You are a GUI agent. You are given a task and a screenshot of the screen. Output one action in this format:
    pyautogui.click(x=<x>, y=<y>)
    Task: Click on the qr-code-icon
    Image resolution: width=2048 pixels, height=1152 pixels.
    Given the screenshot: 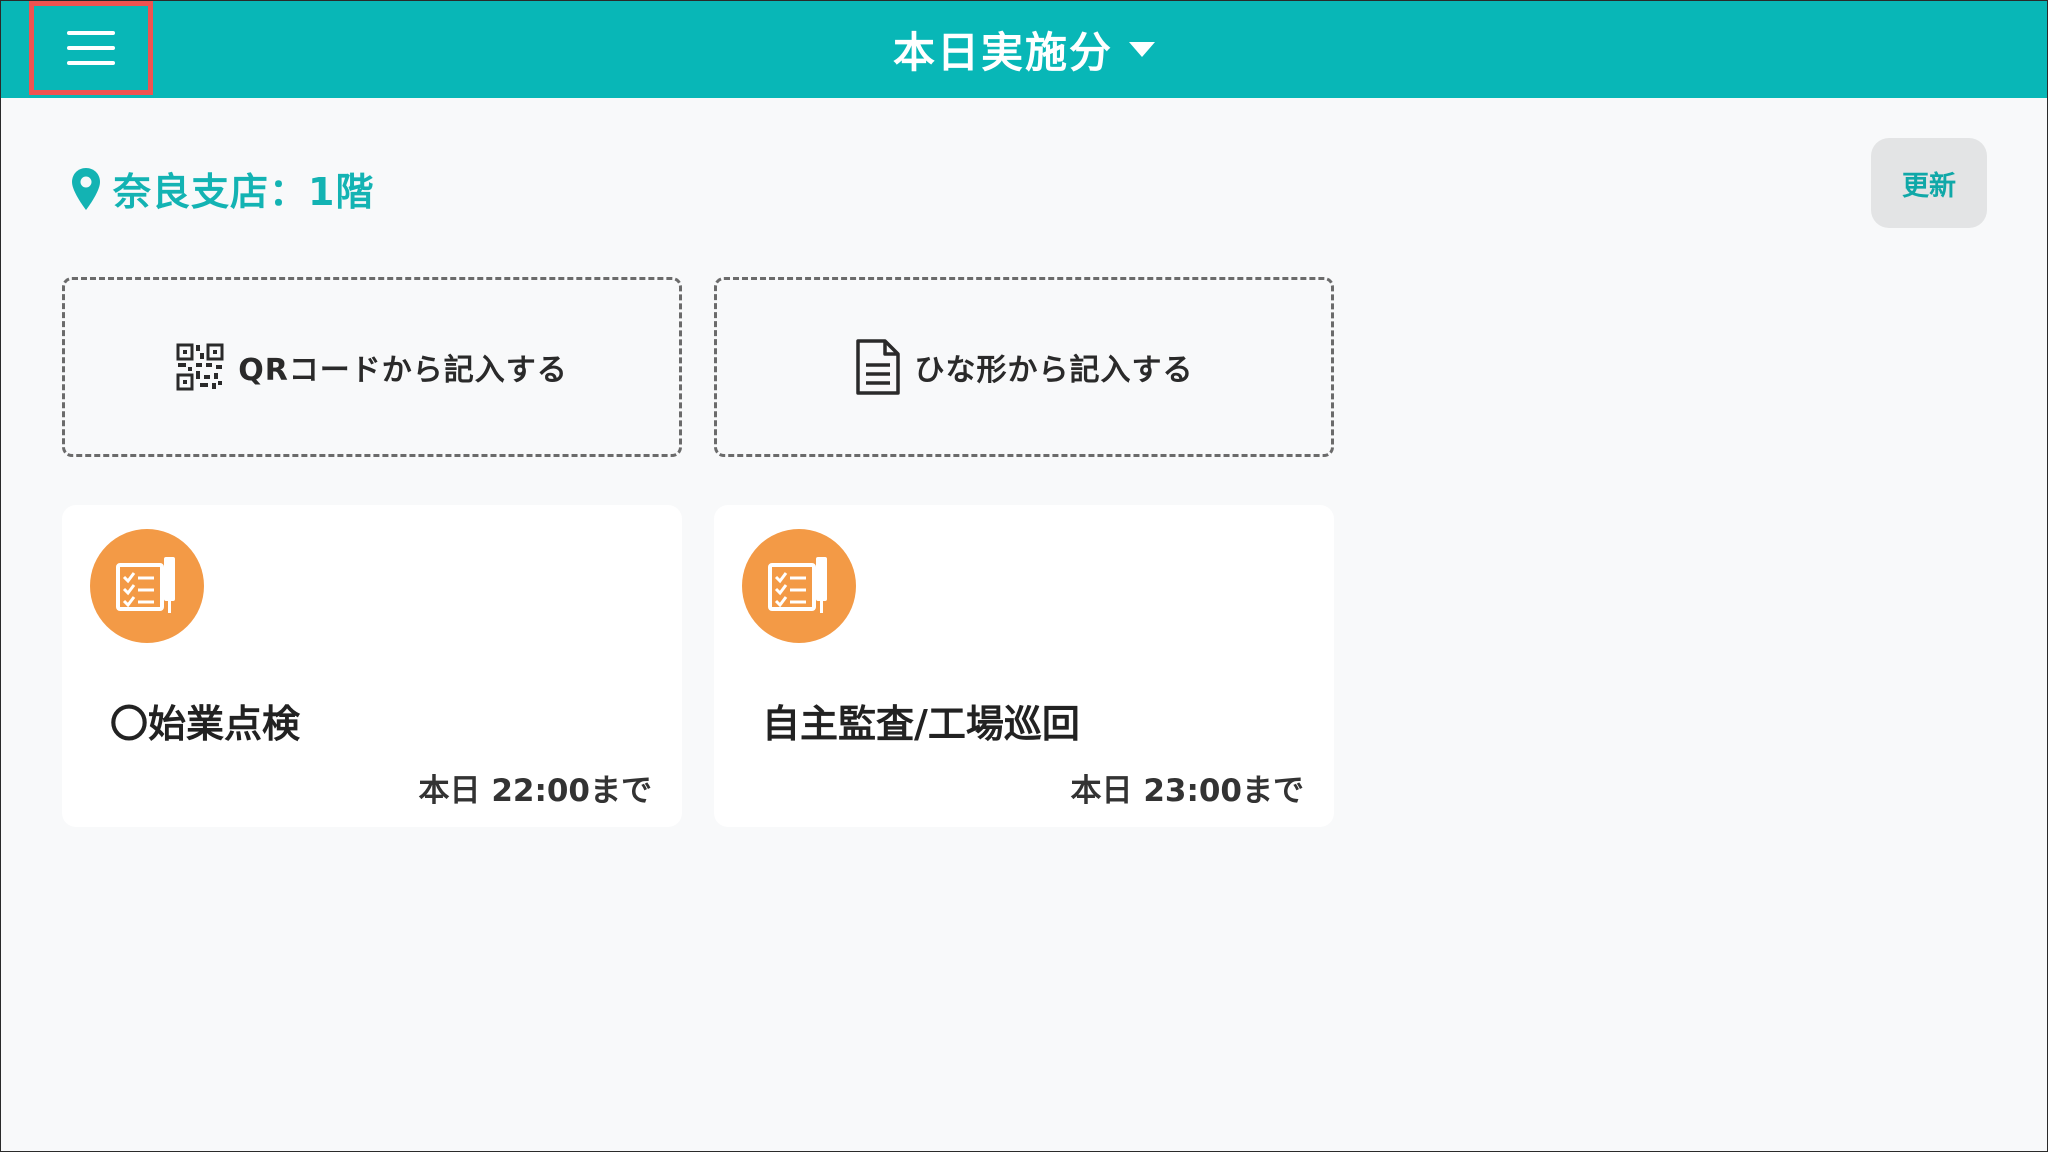 What is the action you would take?
    pyautogui.click(x=200, y=367)
    